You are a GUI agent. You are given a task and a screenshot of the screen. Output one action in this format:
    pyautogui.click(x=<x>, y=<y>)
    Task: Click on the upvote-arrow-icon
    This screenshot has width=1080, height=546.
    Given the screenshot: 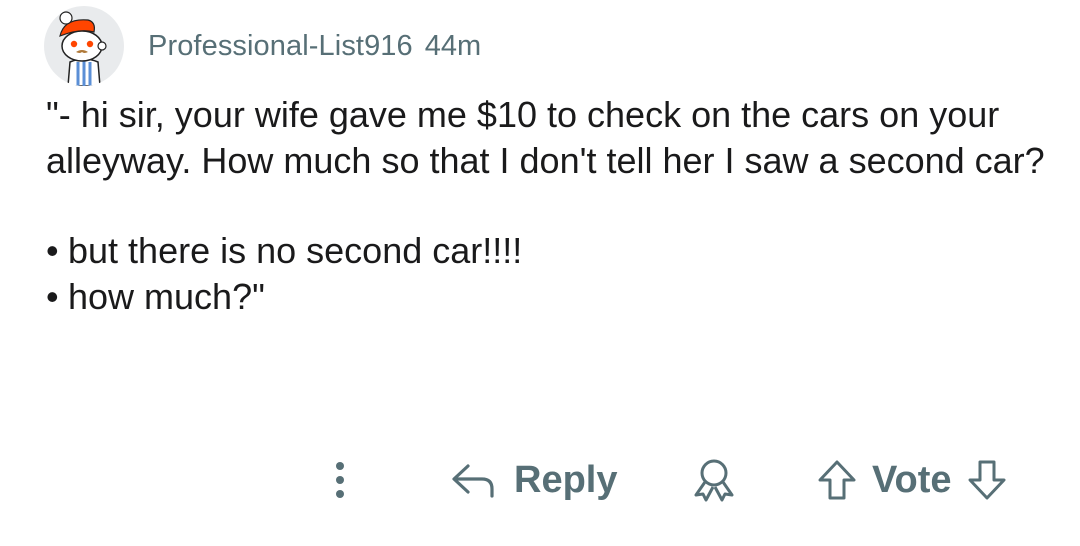 What is the action you would take?
    pyautogui.click(x=837, y=480)
    